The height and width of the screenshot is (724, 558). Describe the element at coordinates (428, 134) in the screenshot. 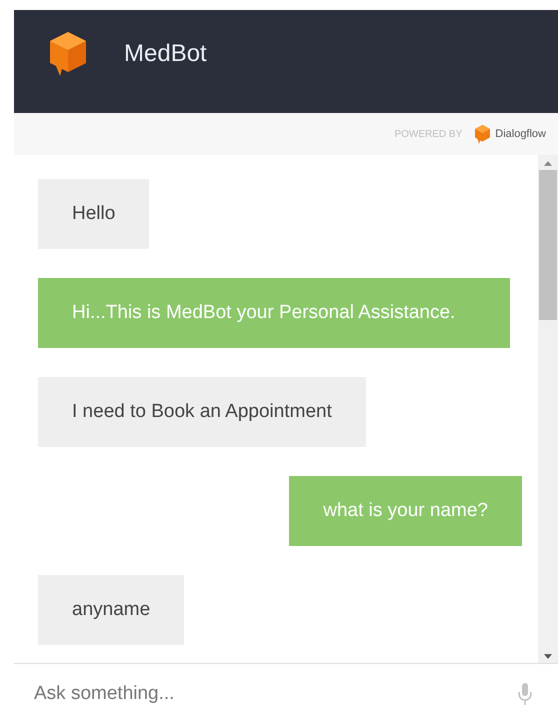

I see `powered-by-label: POWERED BY` at that location.